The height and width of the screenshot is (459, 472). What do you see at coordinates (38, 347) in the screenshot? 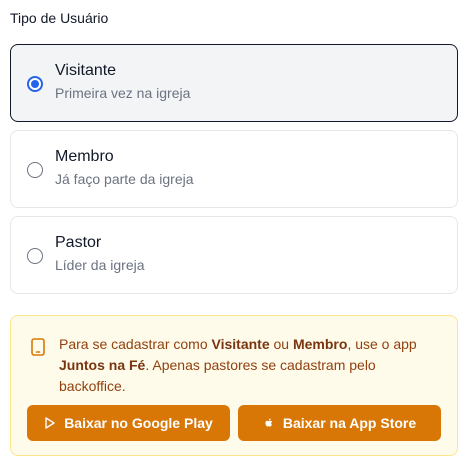
I see `smartphone-icon` at bounding box center [38, 347].